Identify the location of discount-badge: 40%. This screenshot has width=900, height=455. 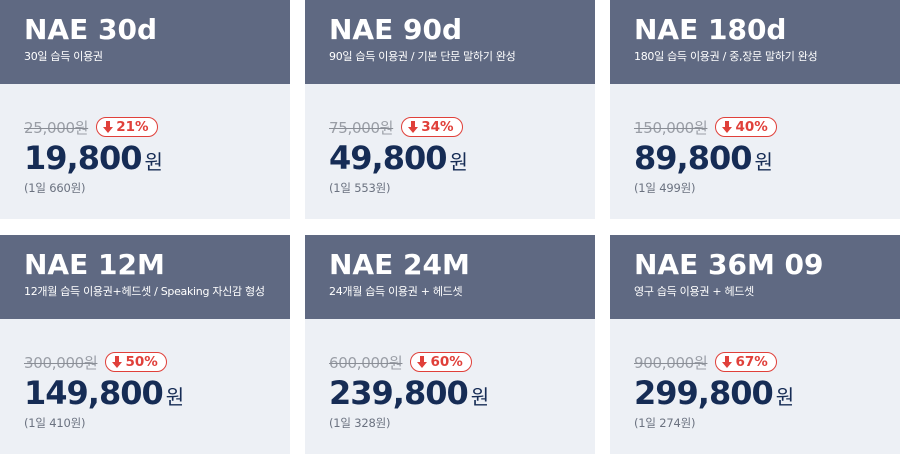
(746, 127).